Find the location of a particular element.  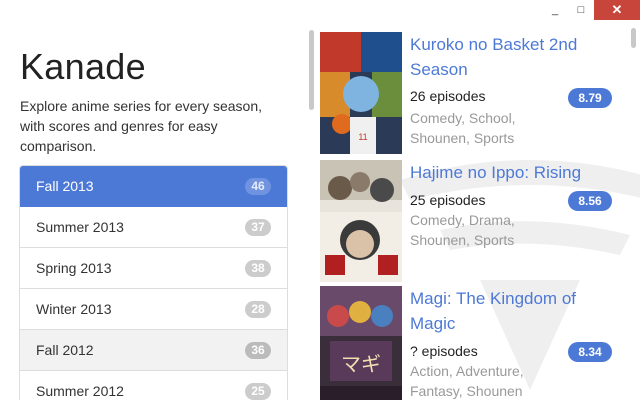

season-count-badge: 46 is located at coordinates (258, 186).